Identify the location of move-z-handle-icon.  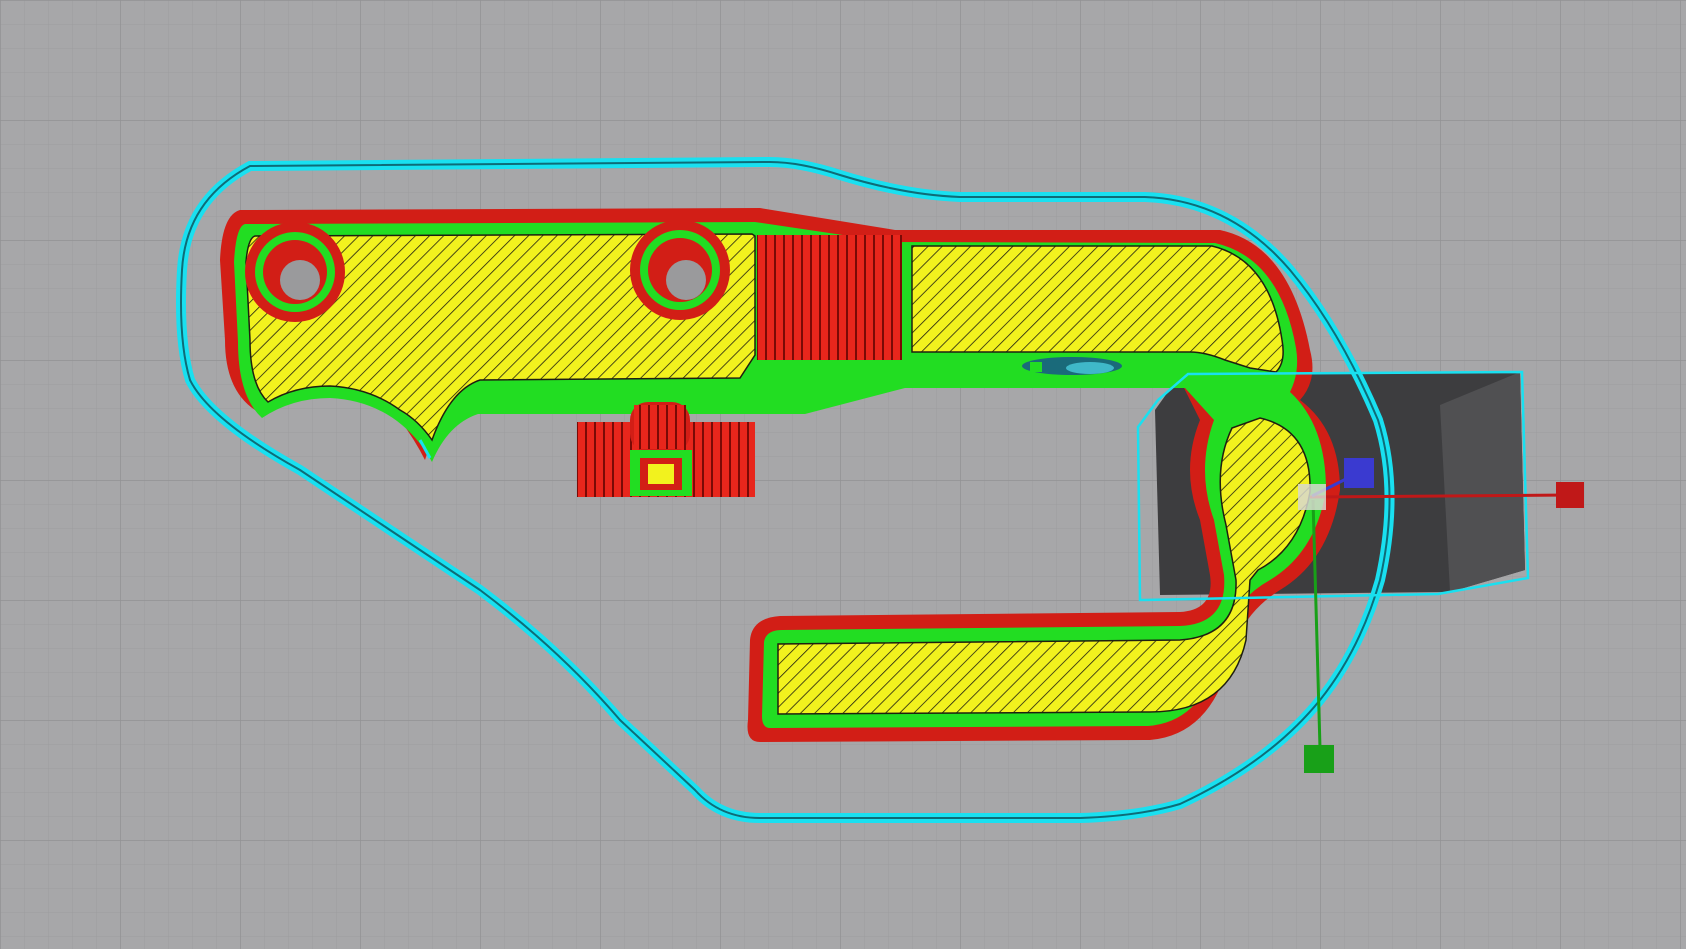
(1359, 473).